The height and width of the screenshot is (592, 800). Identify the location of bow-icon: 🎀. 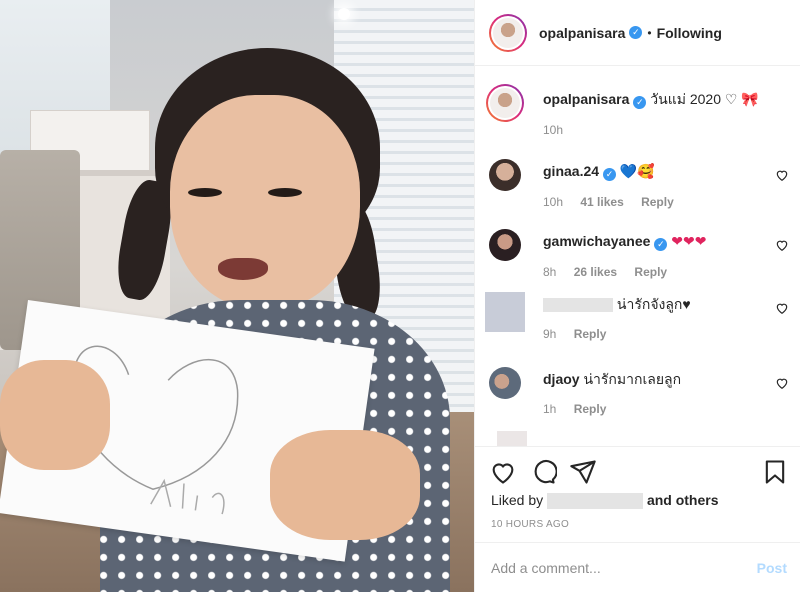
(750, 99).